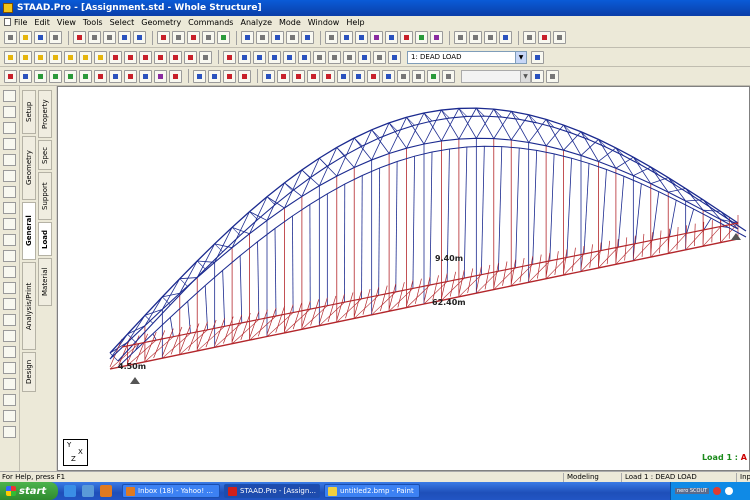 Image resolution: width=750 pixels, height=500 pixels. What do you see at coordinates (160, 57) in the screenshot?
I see `rotate-right-icon` at bounding box center [160, 57].